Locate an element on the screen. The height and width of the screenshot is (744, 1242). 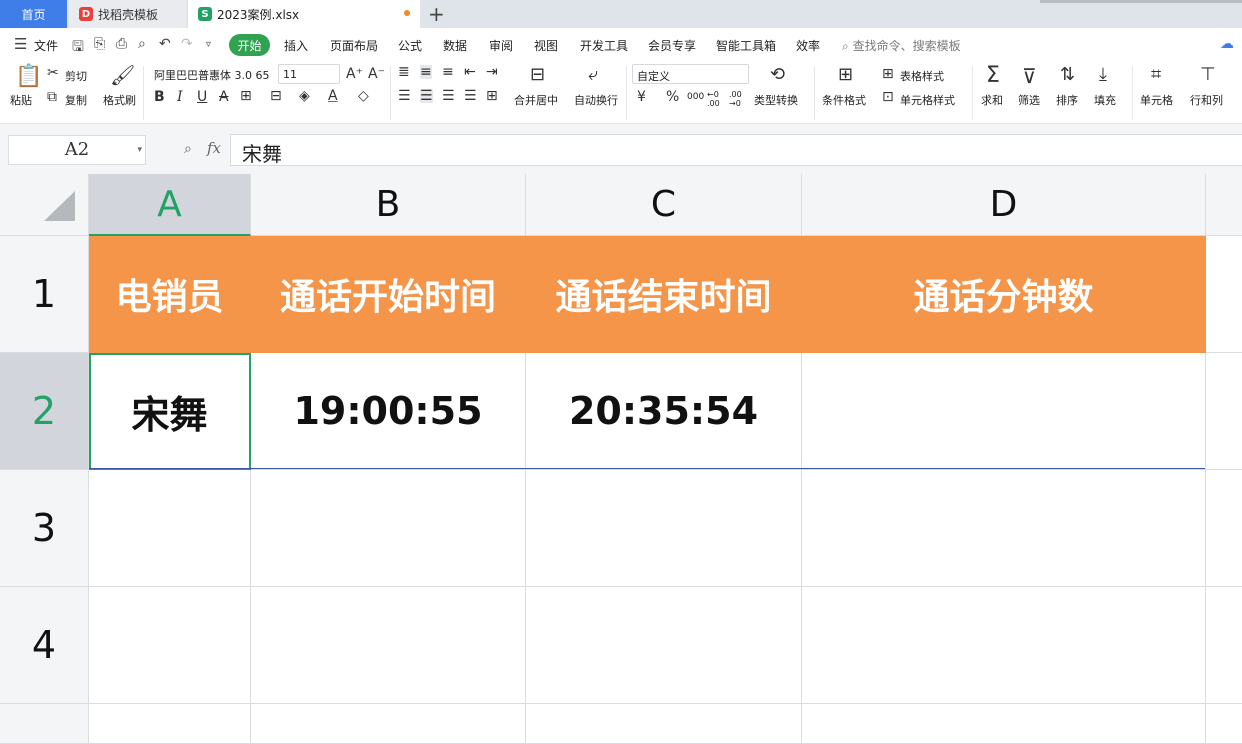
increase-indent-icon: ⇥ is located at coordinates (492, 72).